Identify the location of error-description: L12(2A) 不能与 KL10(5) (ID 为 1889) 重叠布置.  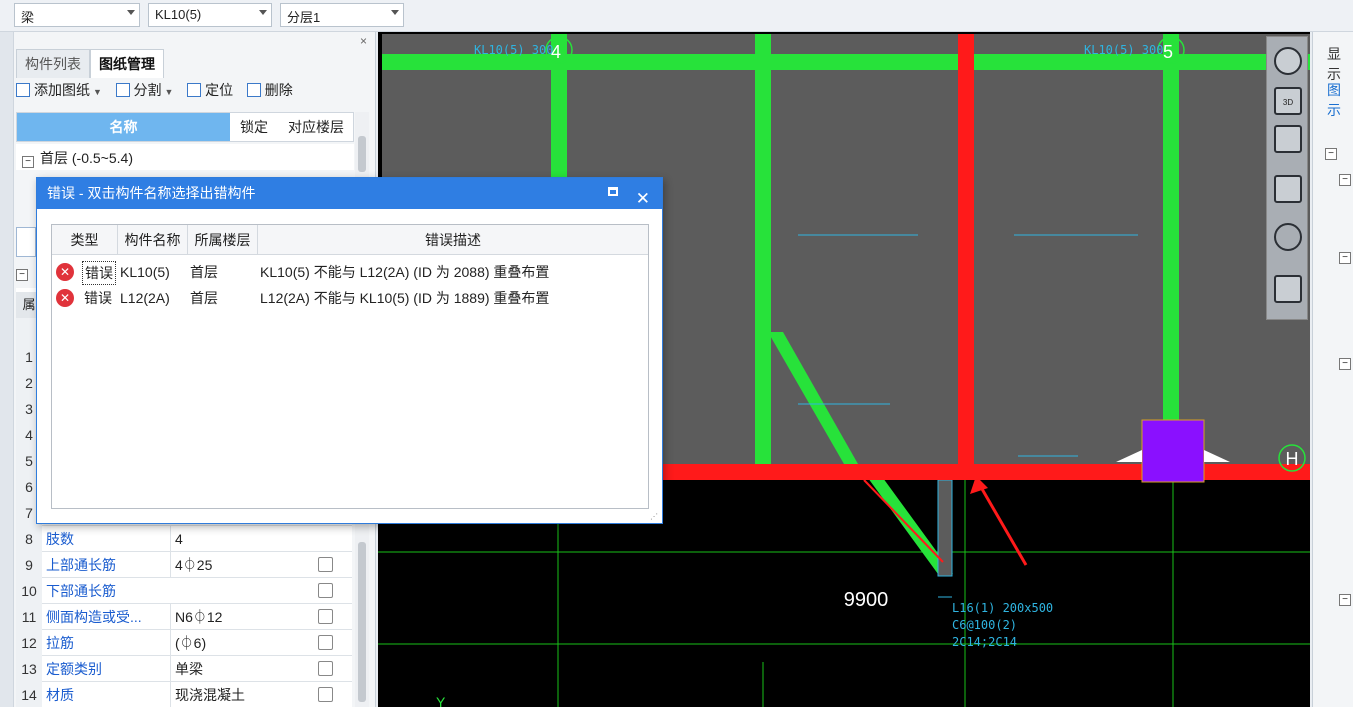
(405, 298).